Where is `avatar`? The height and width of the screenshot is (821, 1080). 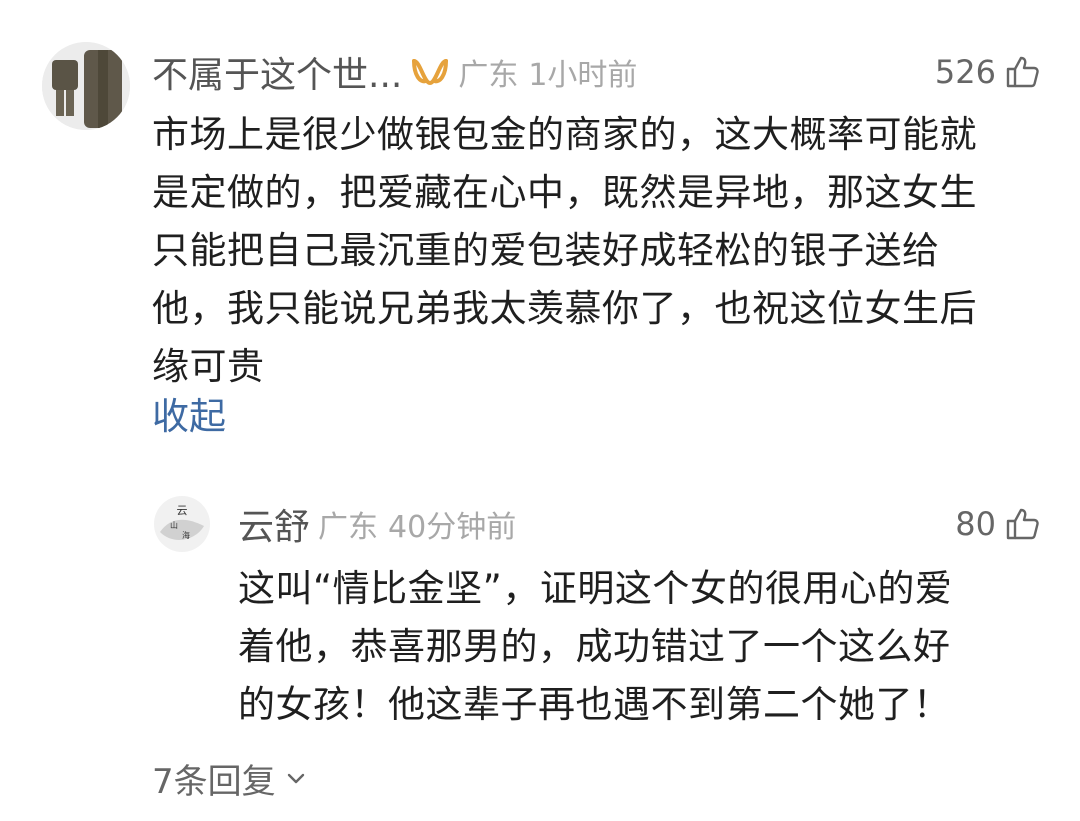 avatar is located at coordinates (86, 86).